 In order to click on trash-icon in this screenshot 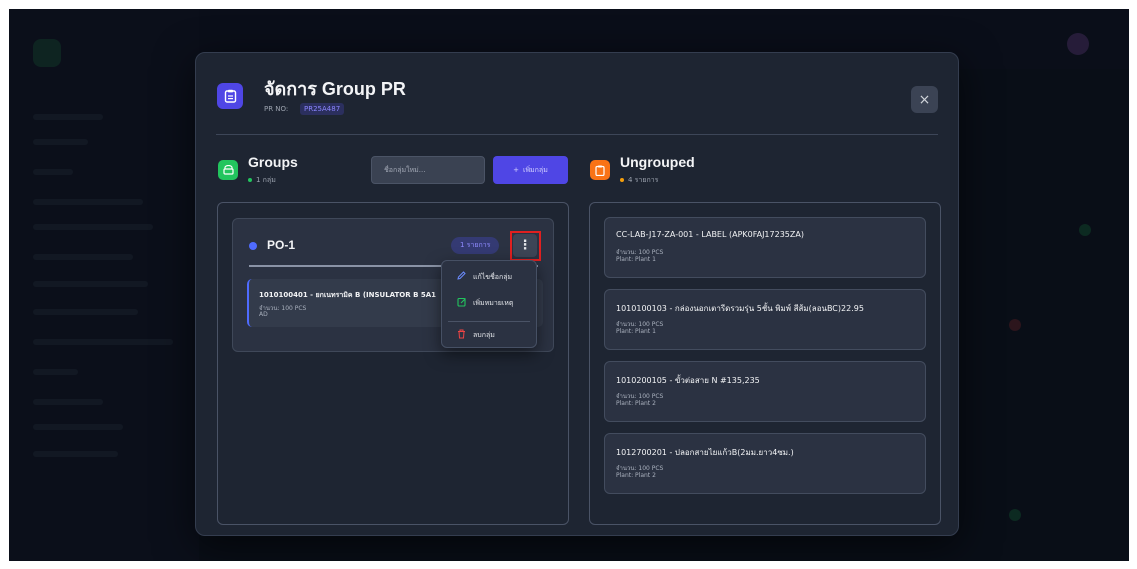, I will do `click(461, 335)`.